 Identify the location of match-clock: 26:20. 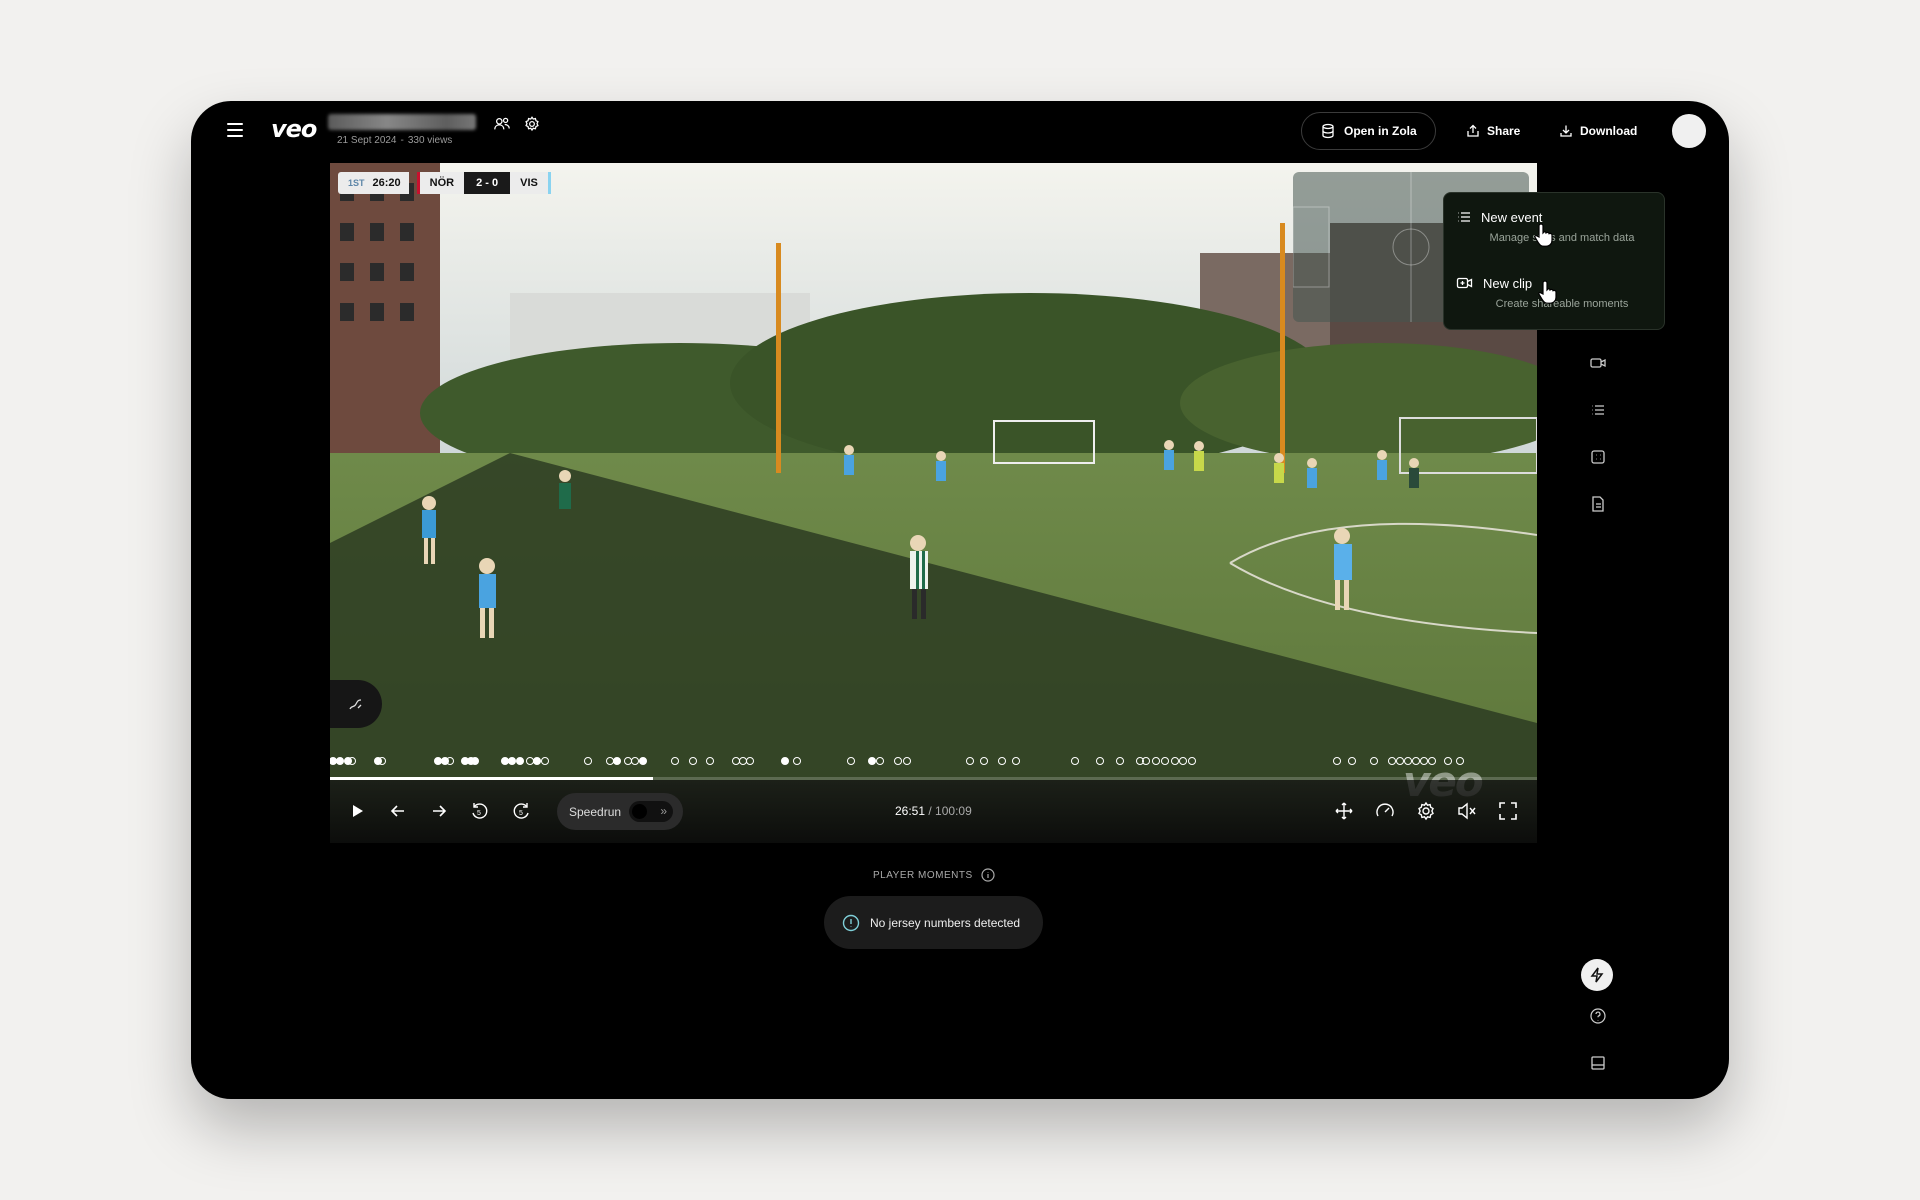
(389, 183).